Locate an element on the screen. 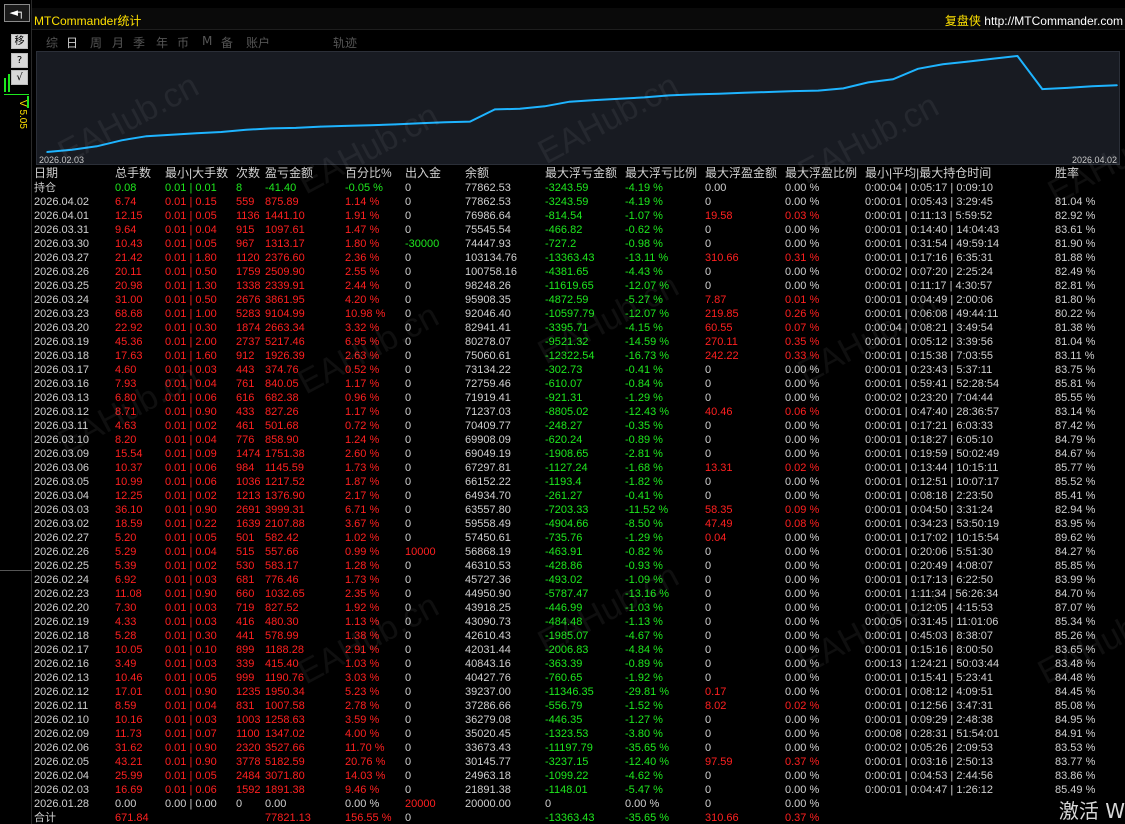 Image resolution: width=1125 pixels, height=824 pixels. brand-url: http://MTCommander.com is located at coordinates (1053, 21).